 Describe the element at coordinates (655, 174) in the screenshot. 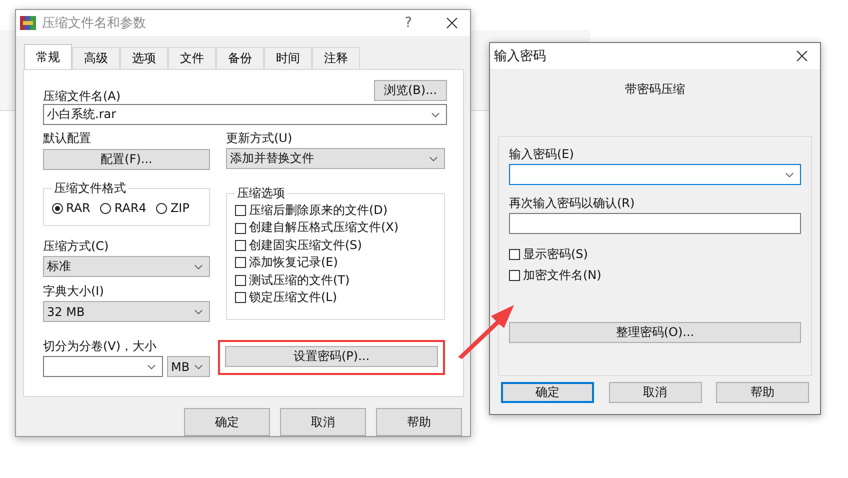

I see `password-field` at that location.